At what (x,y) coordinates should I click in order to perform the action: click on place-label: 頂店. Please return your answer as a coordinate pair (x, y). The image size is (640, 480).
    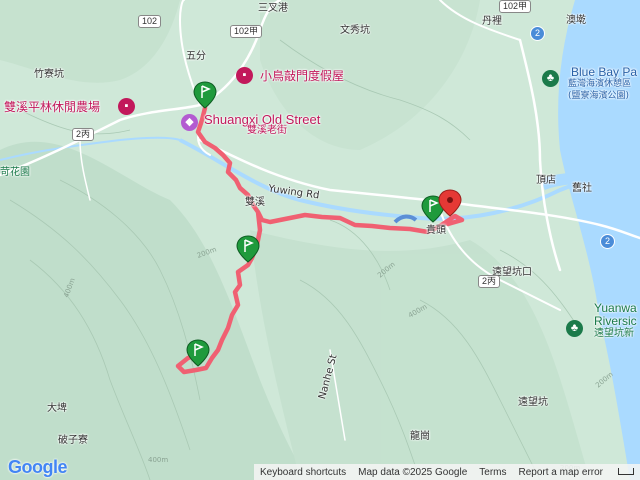
    Looking at the image, I should click on (546, 180).